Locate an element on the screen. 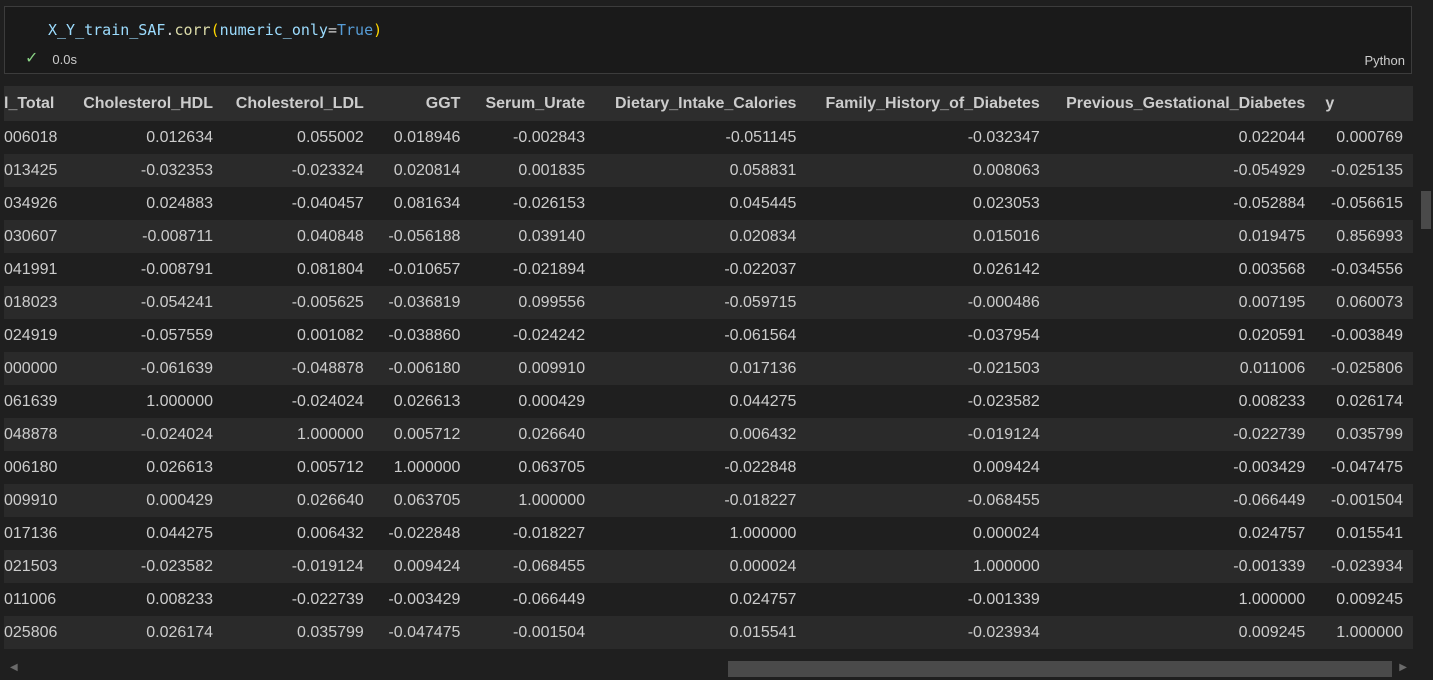  vertical-scrollbar-thumb is located at coordinates (1426, 210).